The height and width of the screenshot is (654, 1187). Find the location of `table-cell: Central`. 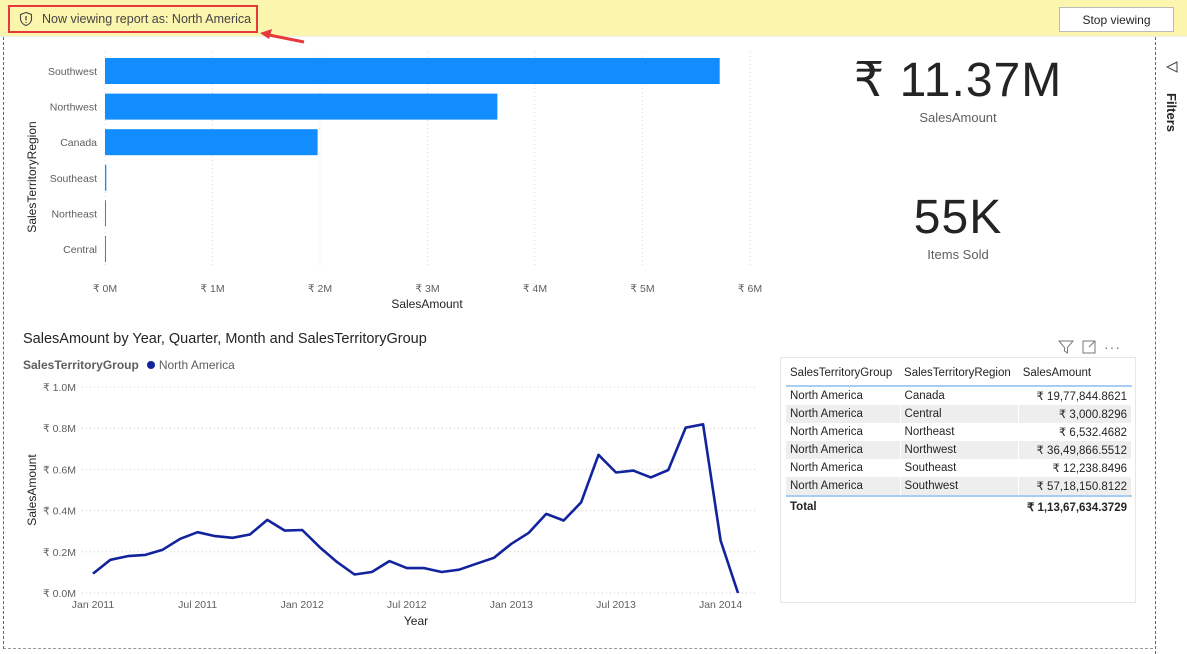

table-cell: Central is located at coordinates (960, 414).